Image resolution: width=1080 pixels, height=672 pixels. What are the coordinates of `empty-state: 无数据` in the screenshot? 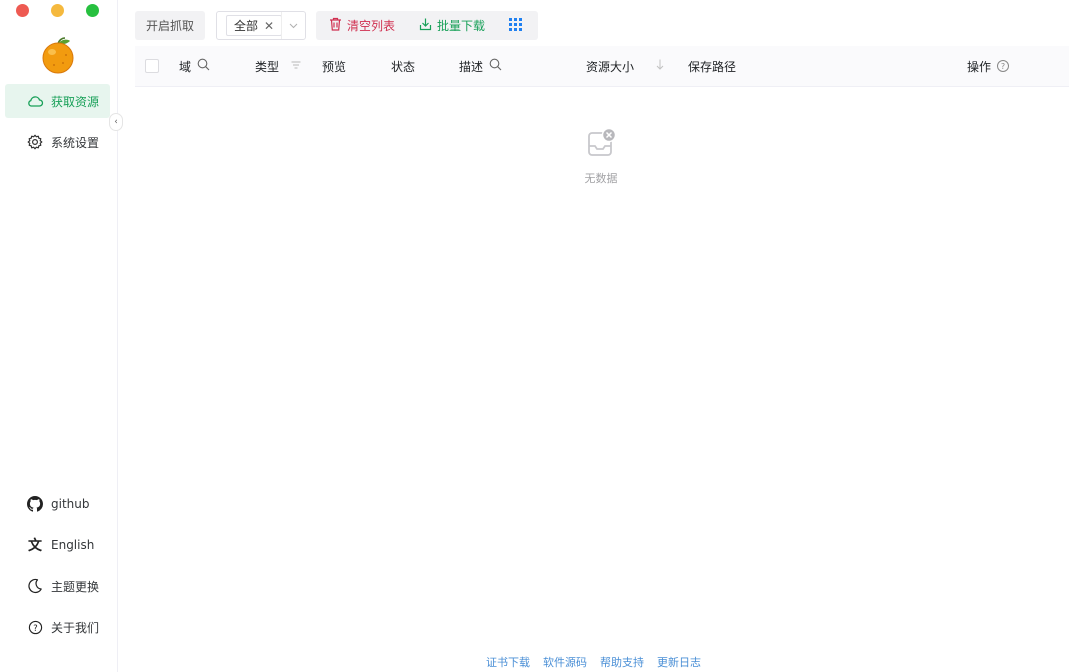 It's located at (601, 156).